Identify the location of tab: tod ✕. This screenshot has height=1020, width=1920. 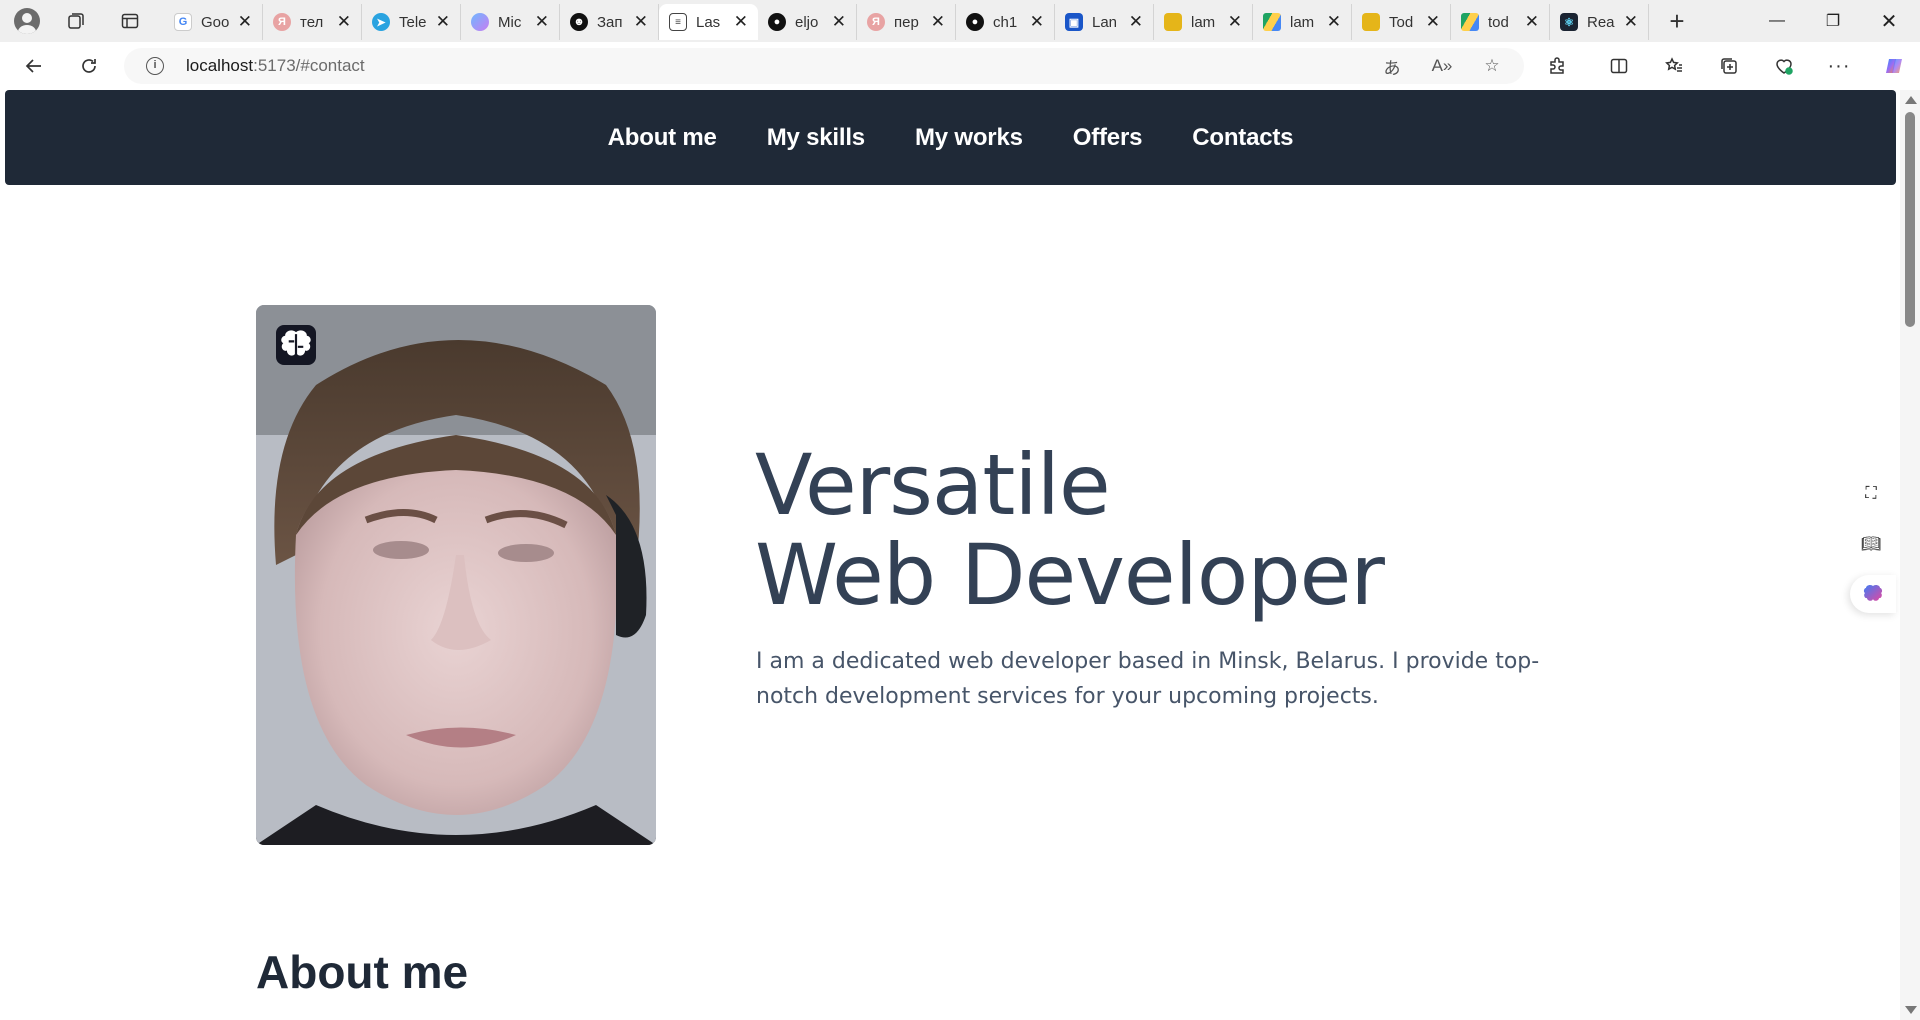
(1500, 22).